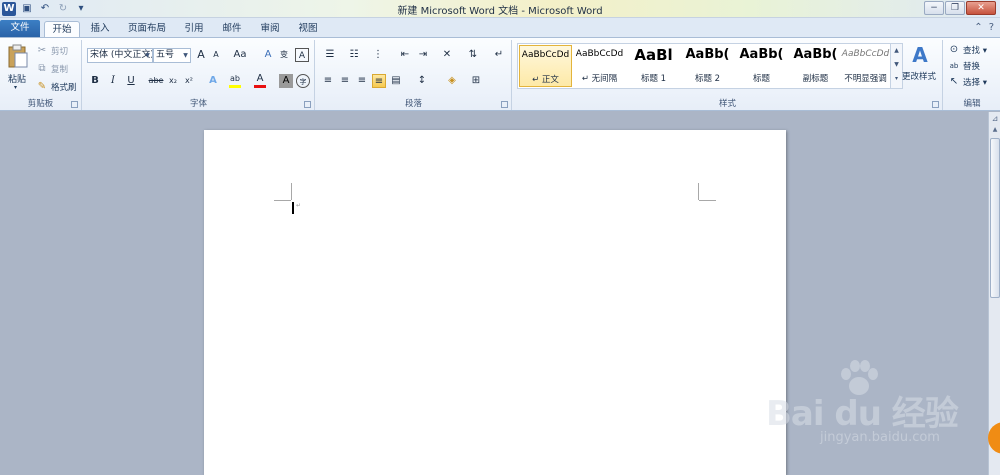  Describe the element at coordinates (270, 29) in the screenshot. I see `tab-review: 审阅` at that location.